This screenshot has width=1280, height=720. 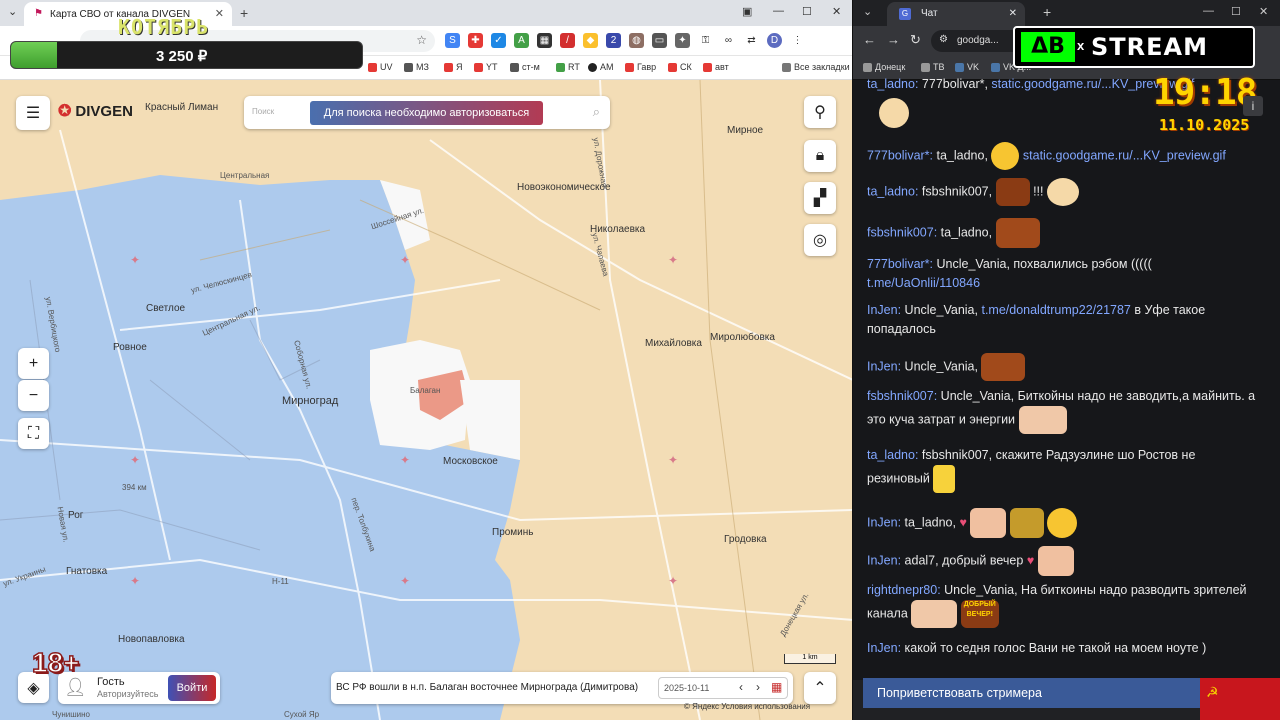 I want to click on translate-icon: ⇄, so click(x=751, y=40).